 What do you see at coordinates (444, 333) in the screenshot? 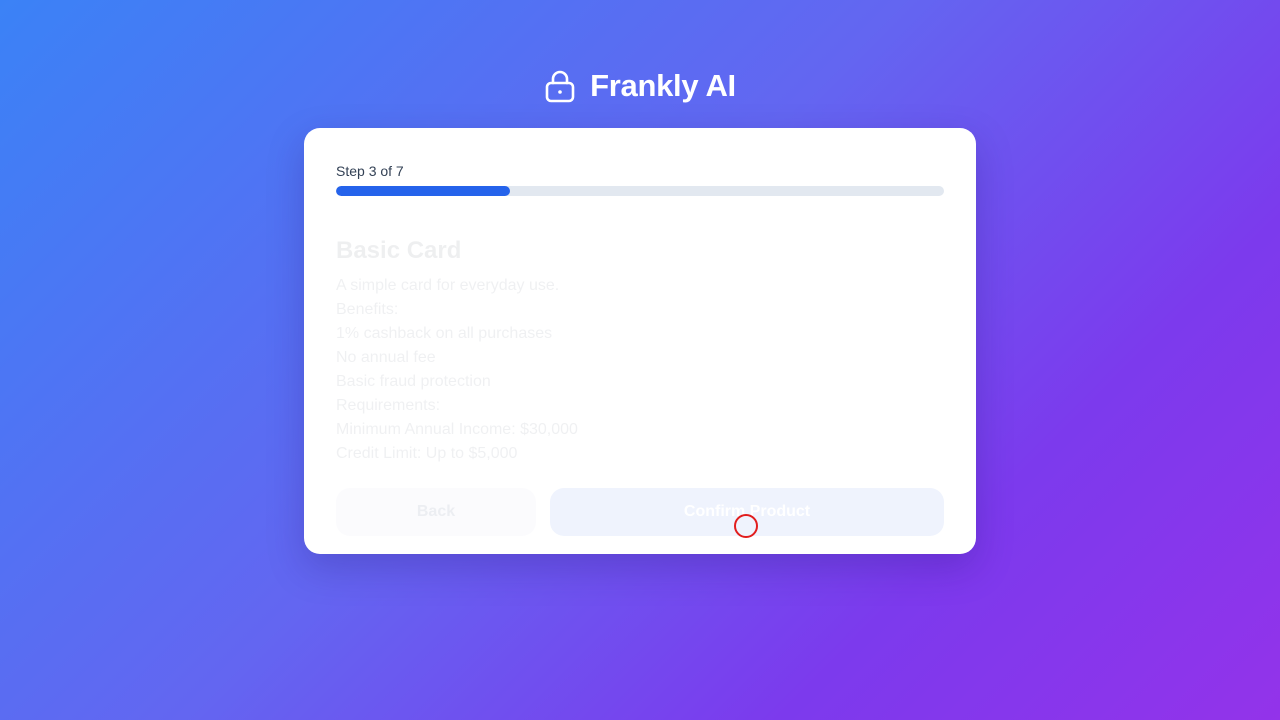
I see `benefit-item: 1% cashback on all purchases` at bounding box center [444, 333].